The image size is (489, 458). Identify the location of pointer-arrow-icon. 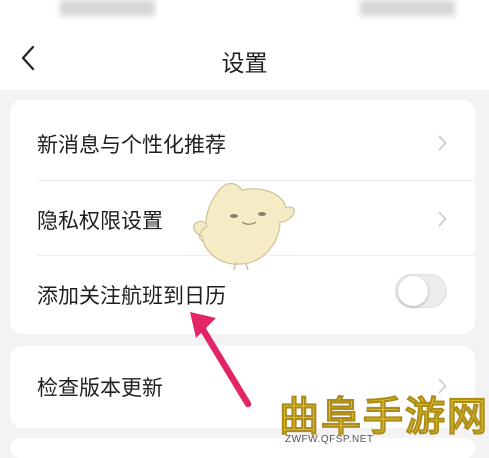
(221, 360).